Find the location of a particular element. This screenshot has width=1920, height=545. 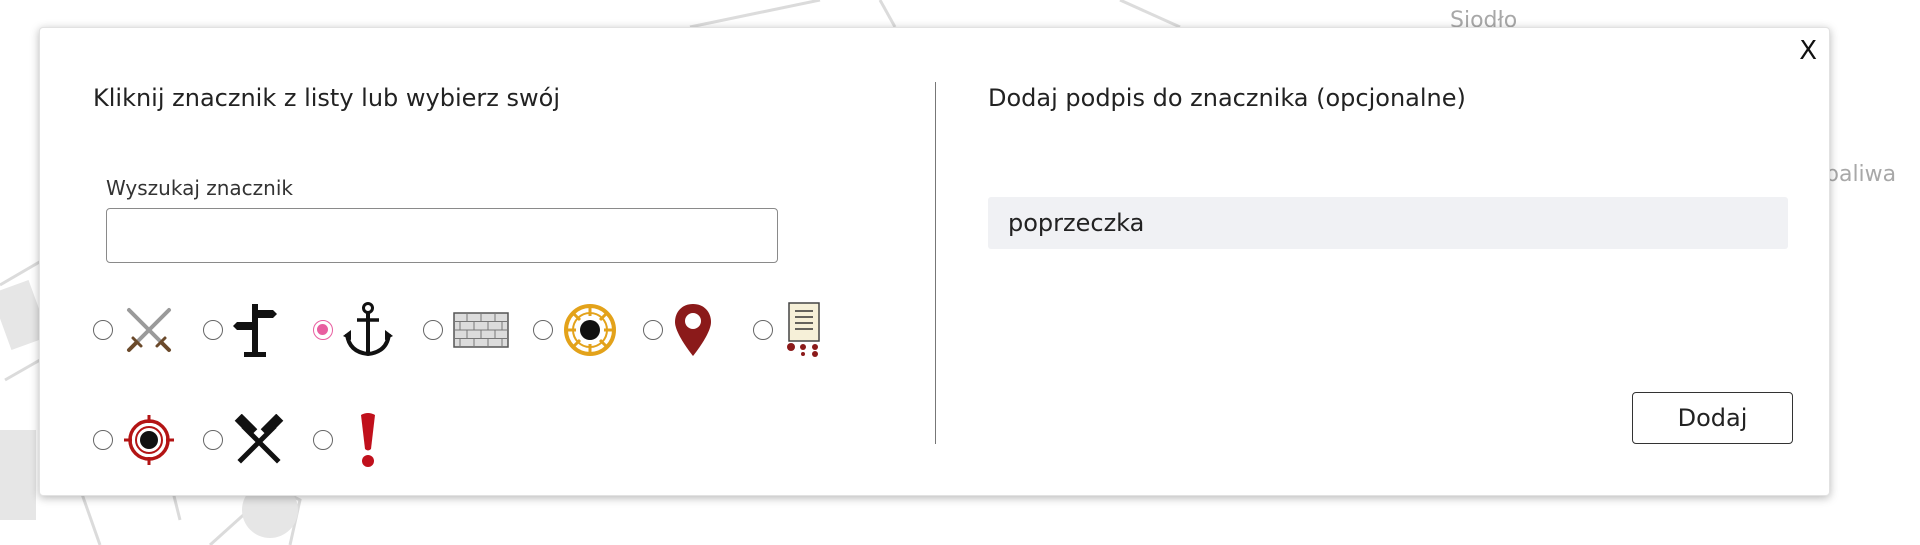

search-marker-input is located at coordinates (442, 235).